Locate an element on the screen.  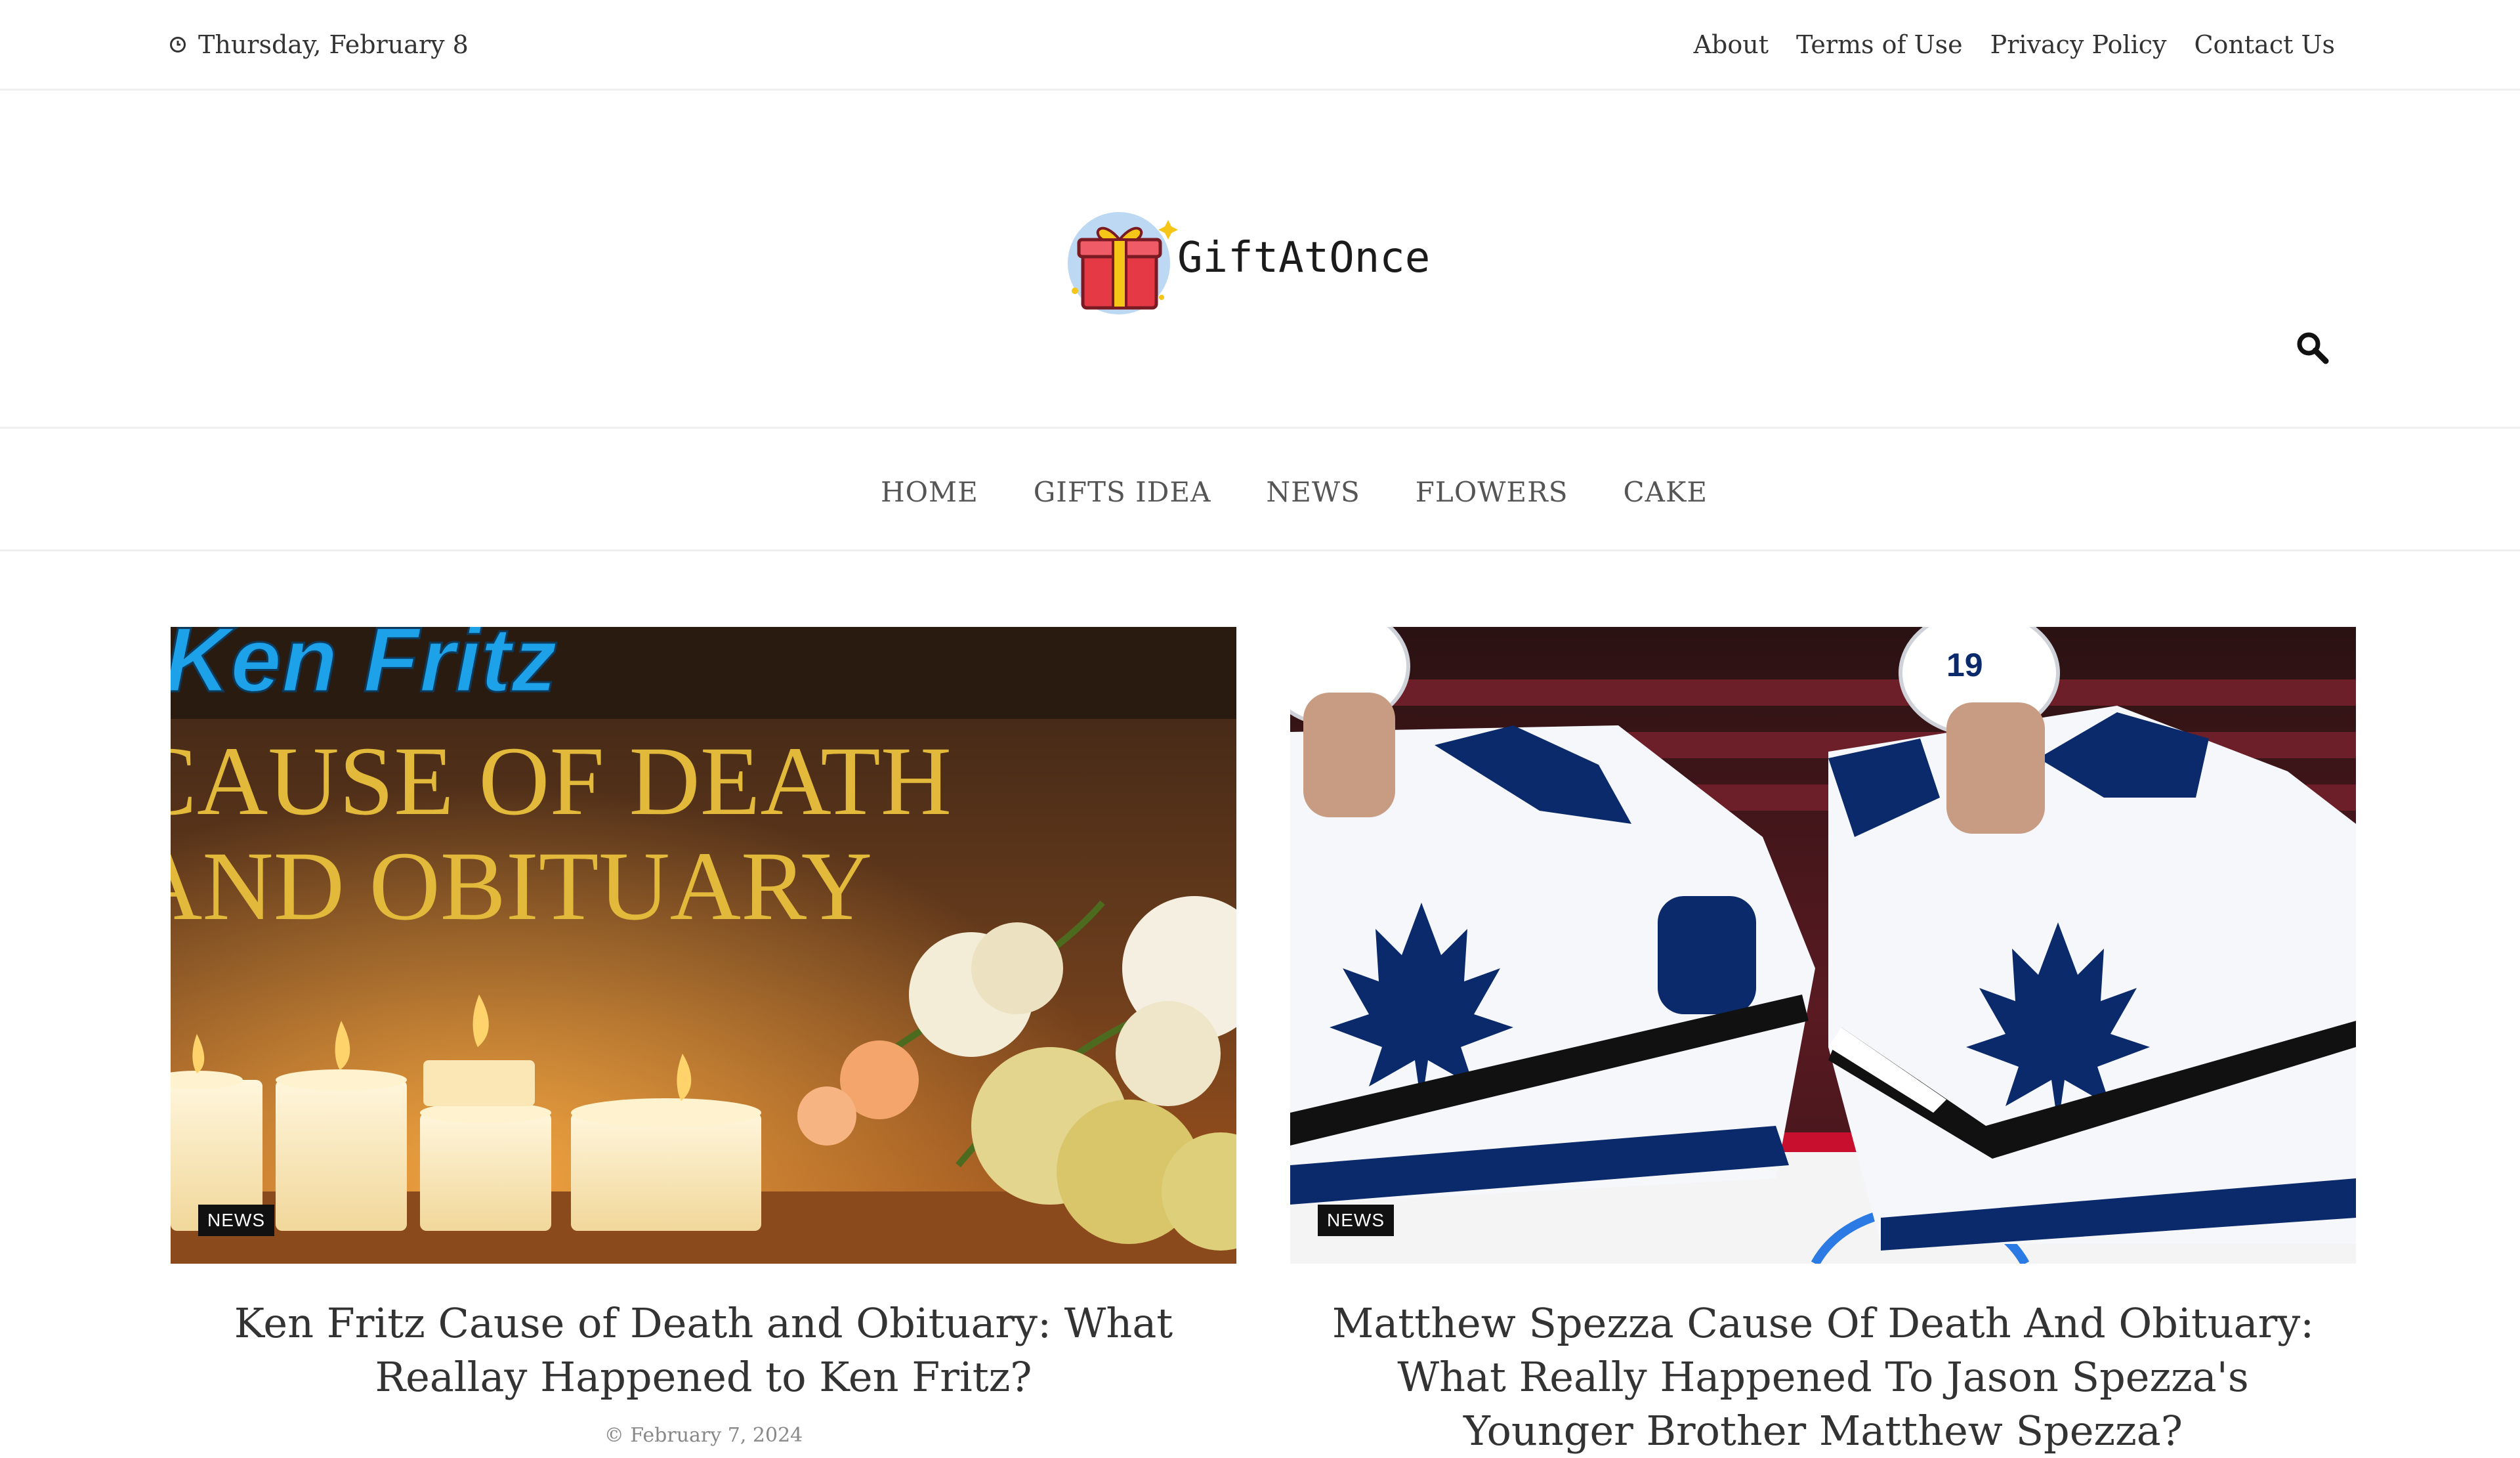
nav-item-home: HOME is located at coordinates (929, 492).